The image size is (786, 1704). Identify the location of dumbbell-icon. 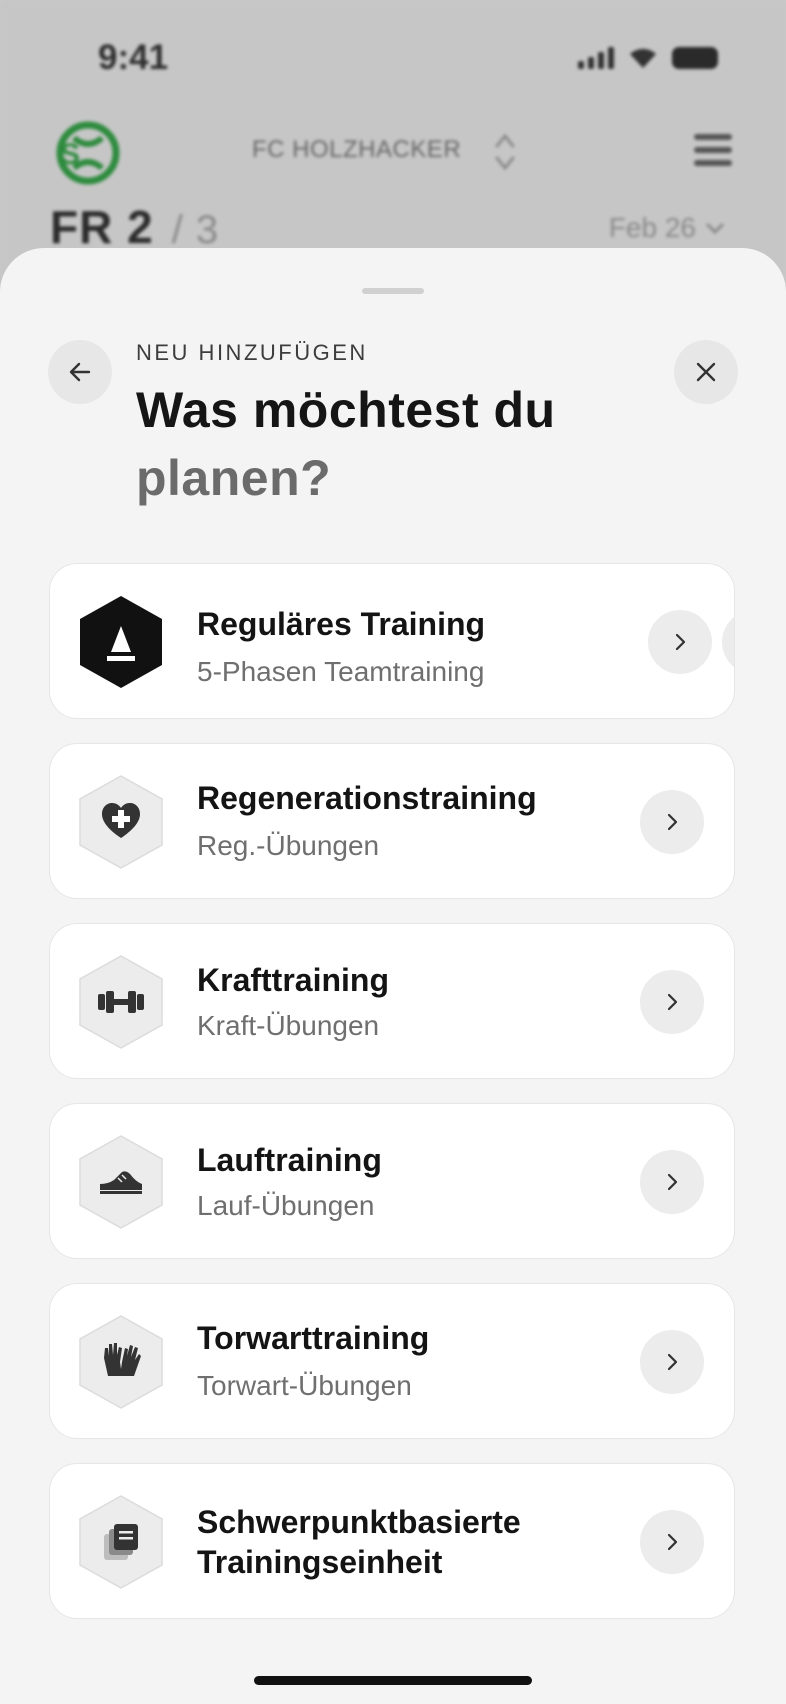
(121, 1002).